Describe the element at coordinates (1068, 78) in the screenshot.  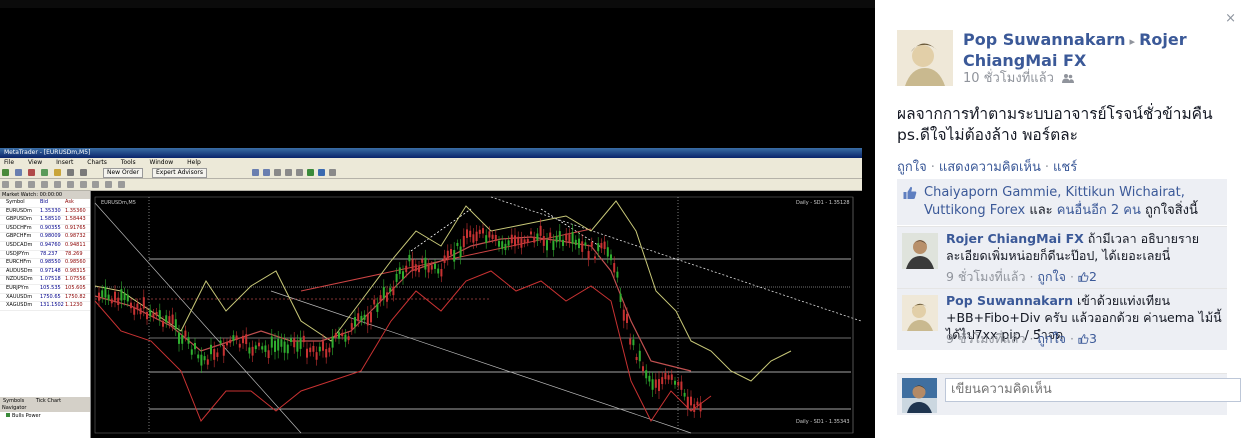
I see `friends-icon` at that location.